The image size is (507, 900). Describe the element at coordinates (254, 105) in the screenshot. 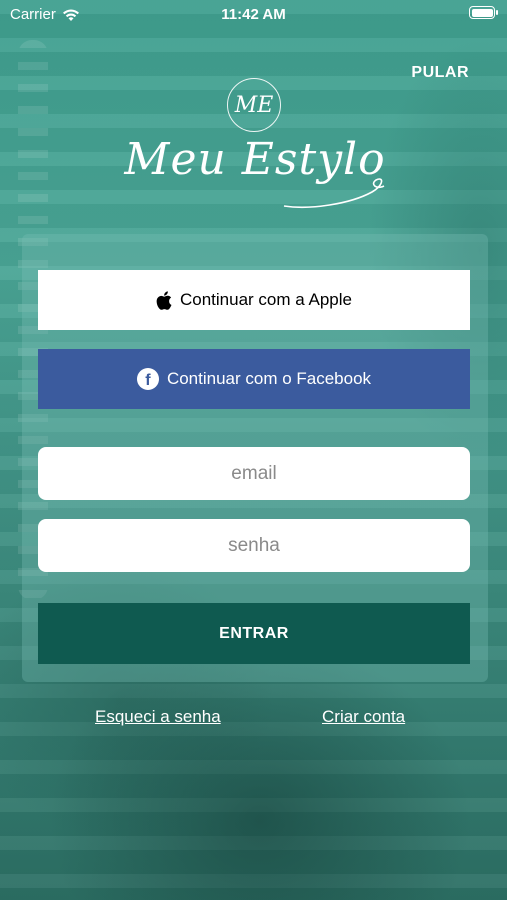

I see `logo-monogram: ME` at that location.